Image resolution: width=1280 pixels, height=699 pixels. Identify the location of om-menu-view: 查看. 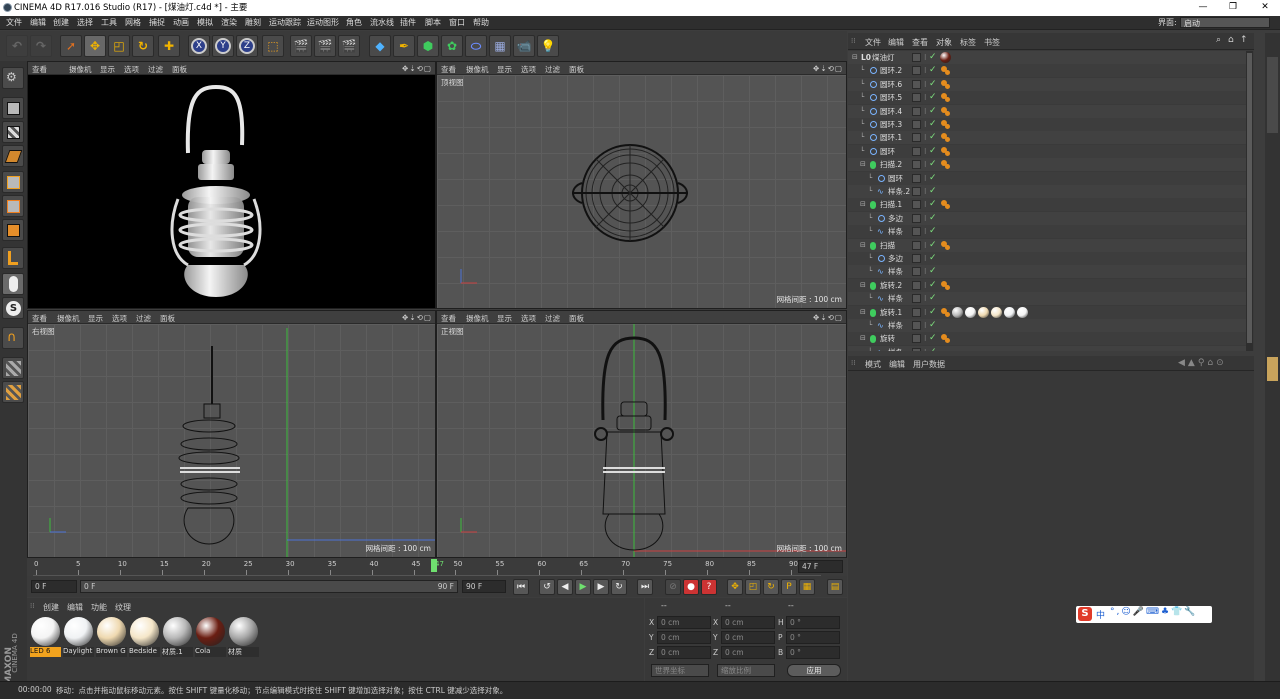
(920, 42).